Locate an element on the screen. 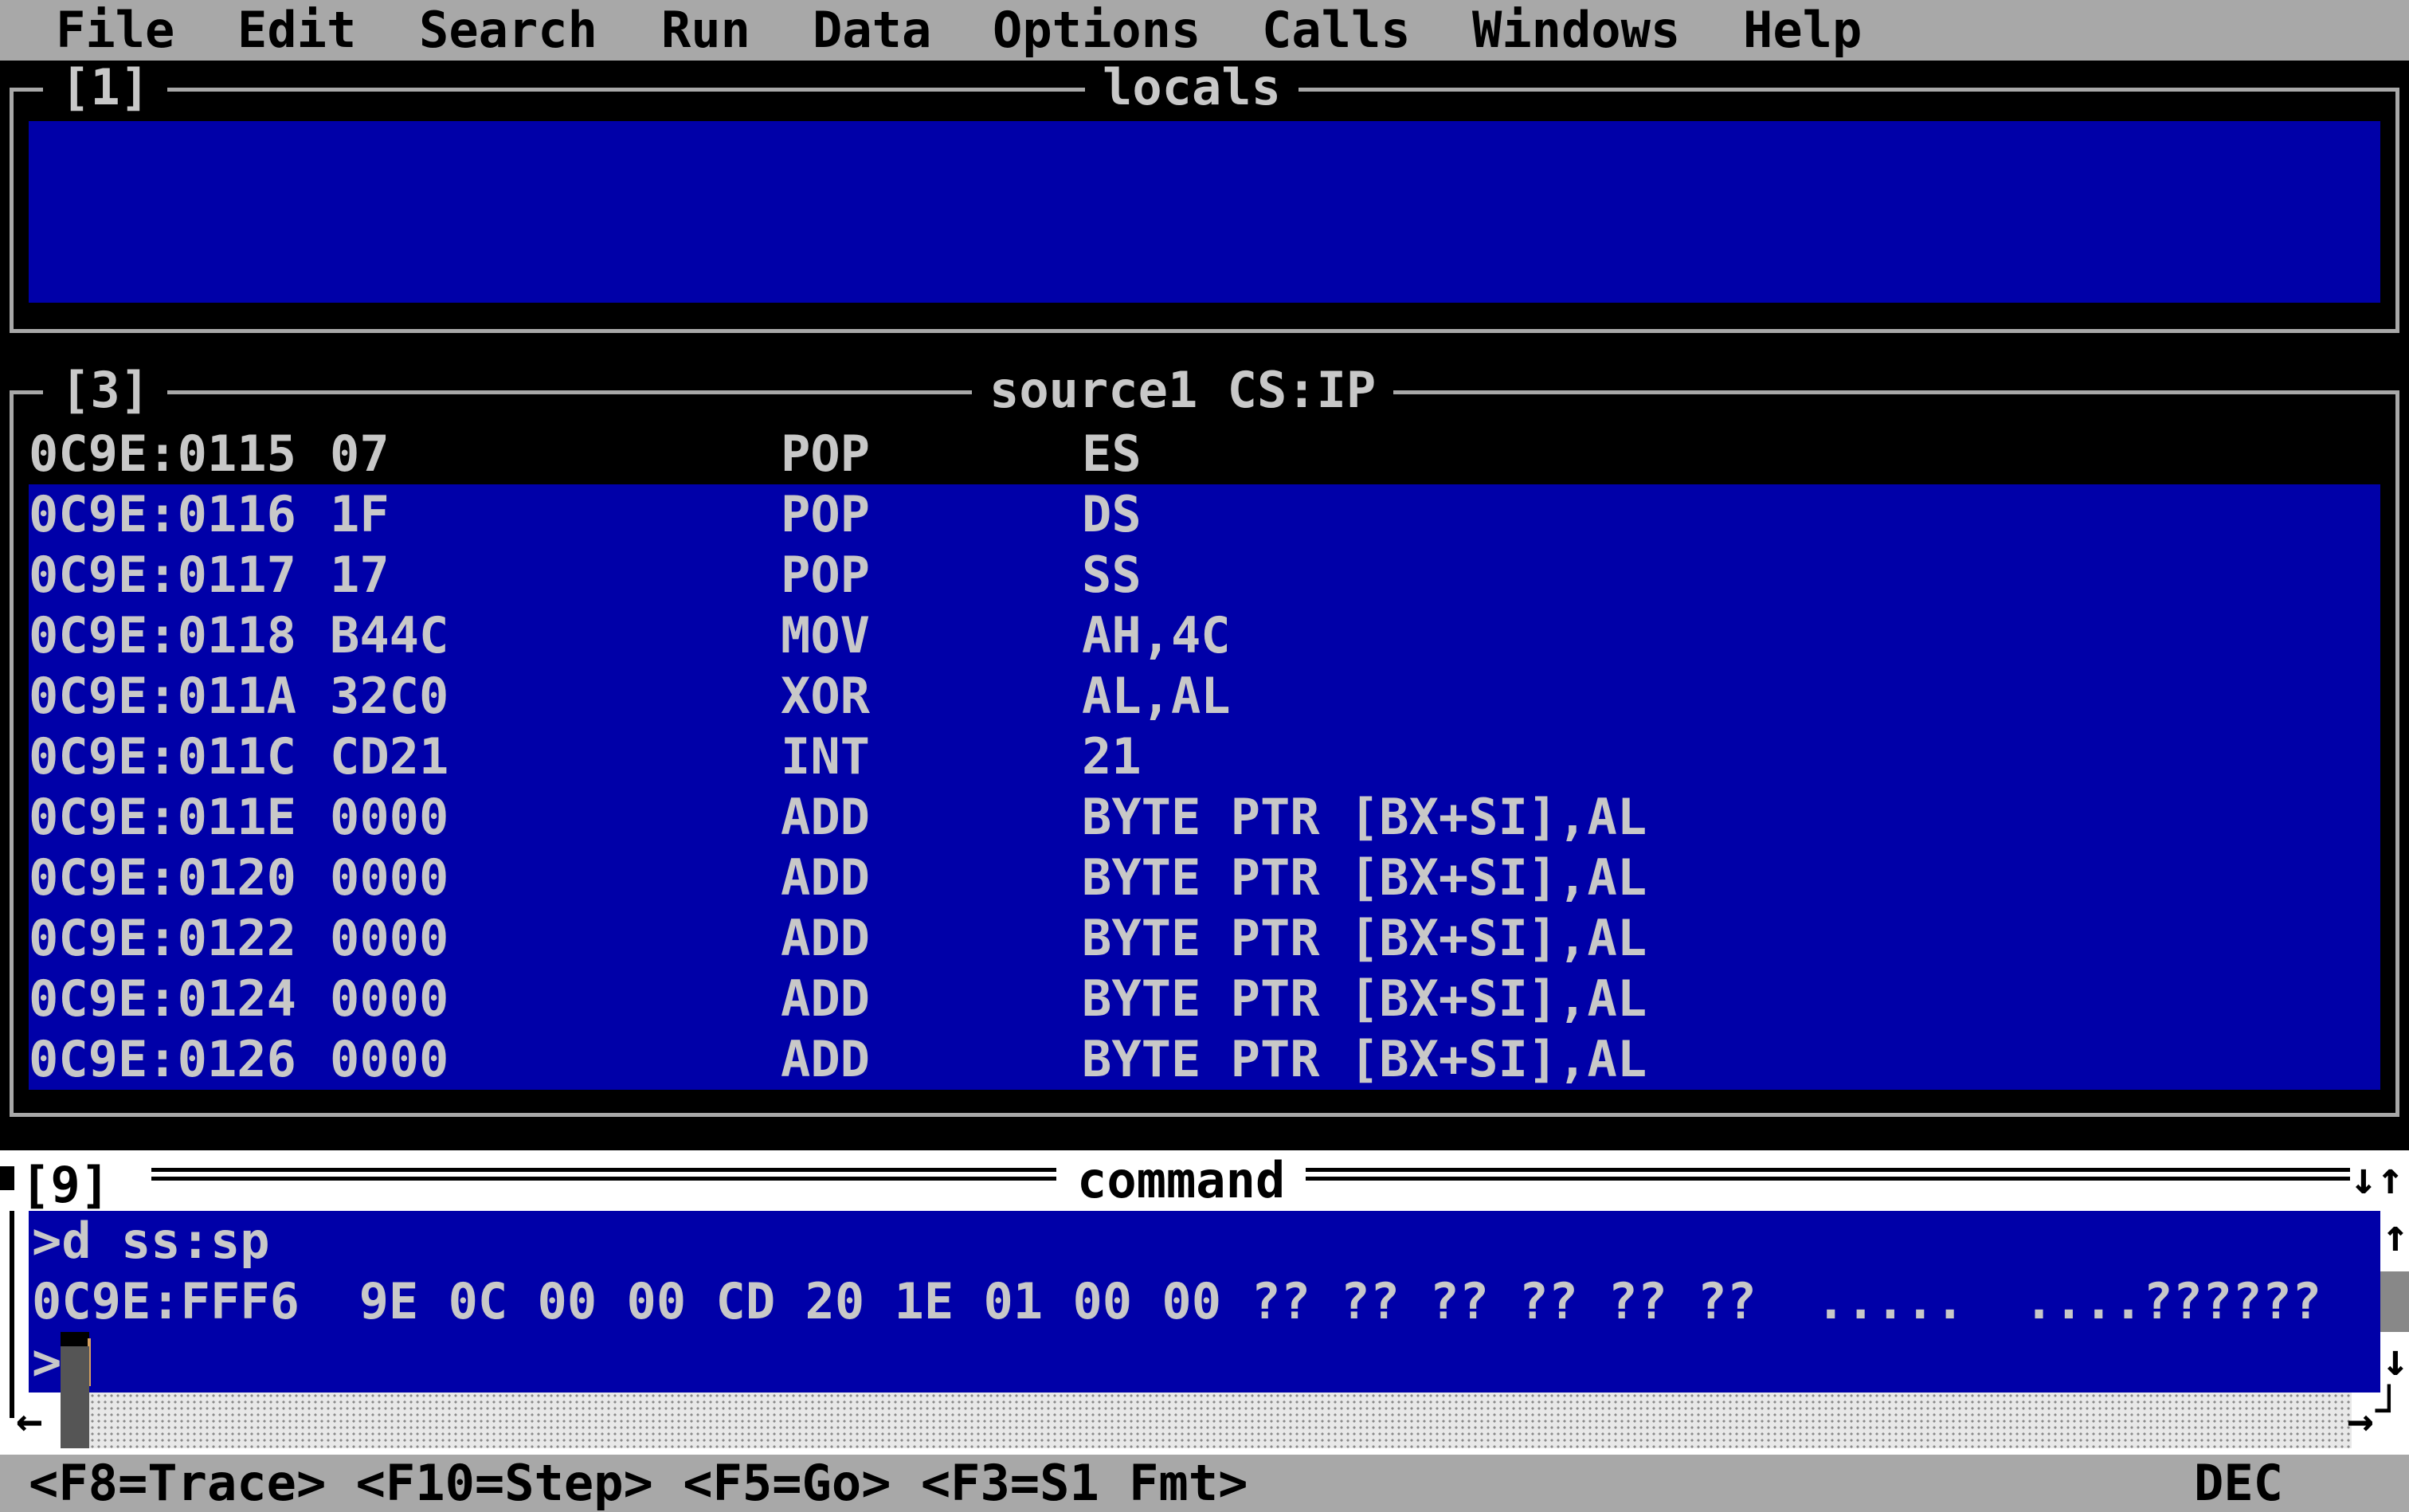  menu-file: File is located at coordinates (115, 31).